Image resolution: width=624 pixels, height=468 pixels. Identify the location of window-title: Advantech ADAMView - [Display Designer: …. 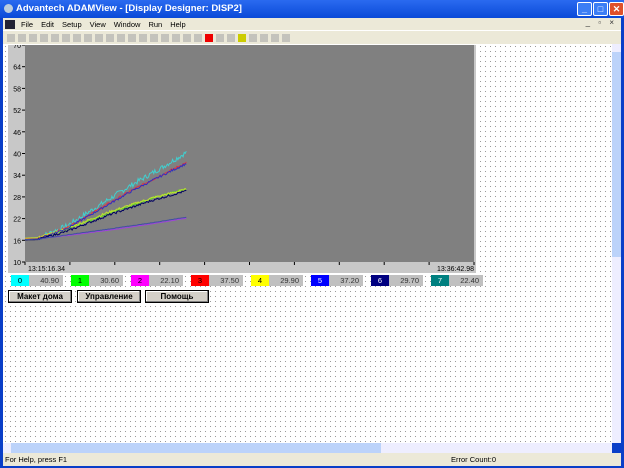
(129, 8).